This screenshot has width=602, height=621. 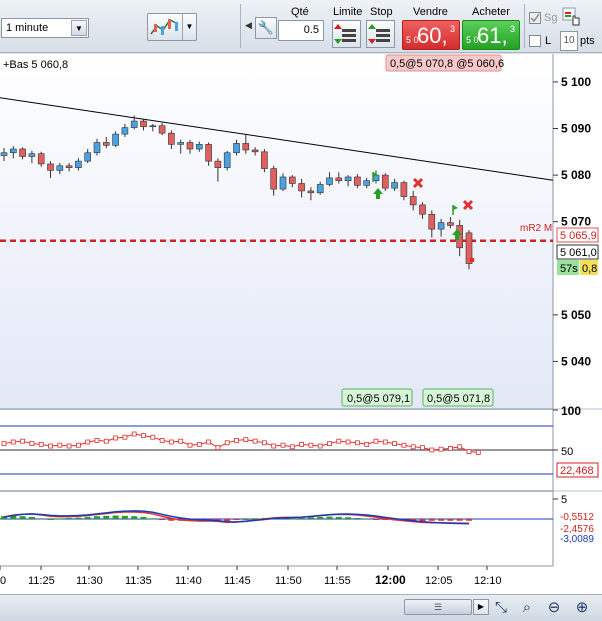 What do you see at coordinates (481, 607) in the screenshot?
I see `scroll-right-icon: ▶` at bounding box center [481, 607].